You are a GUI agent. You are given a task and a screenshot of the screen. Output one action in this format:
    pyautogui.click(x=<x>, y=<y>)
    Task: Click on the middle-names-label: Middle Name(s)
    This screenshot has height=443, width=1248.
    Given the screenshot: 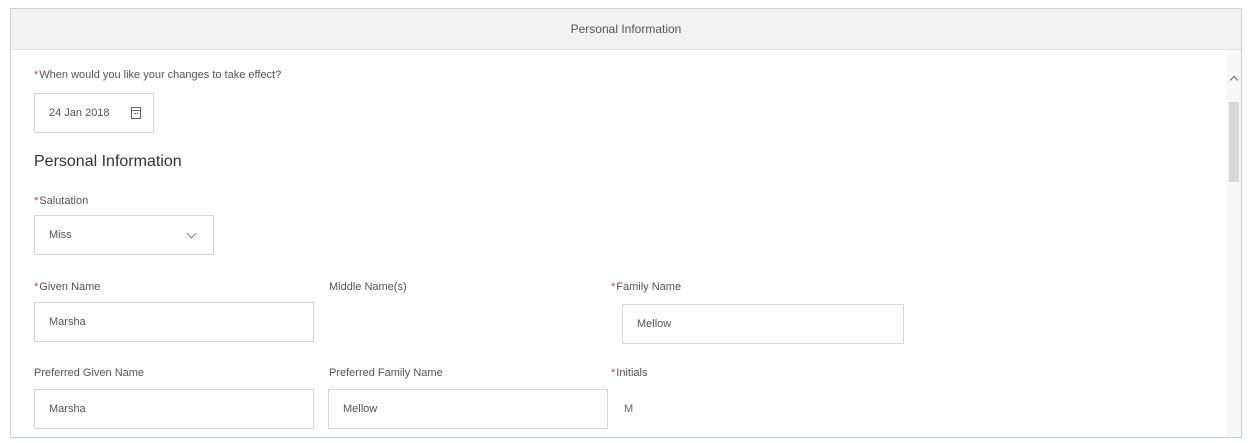 What is the action you would take?
    pyautogui.click(x=368, y=287)
    